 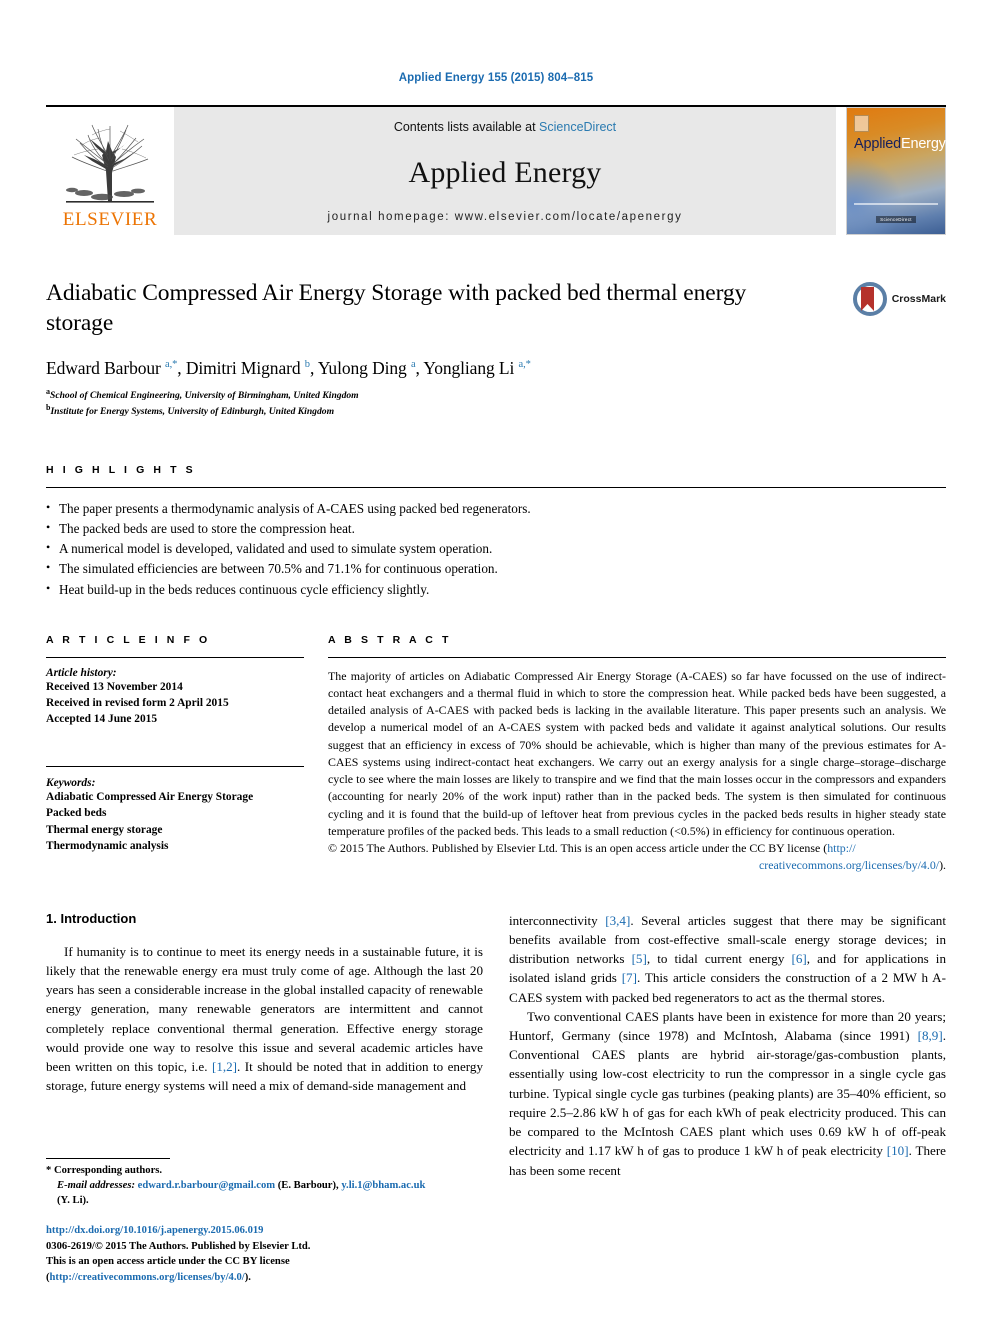 What do you see at coordinates (877, 144) in the screenshot?
I see `cover-title-applied: Applied` at bounding box center [877, 144].